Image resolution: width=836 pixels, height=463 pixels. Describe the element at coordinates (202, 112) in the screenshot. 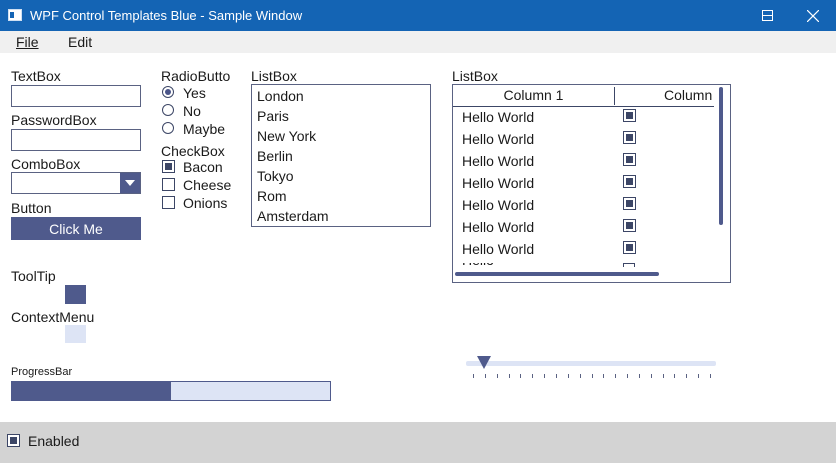

I see `radio-no: No` at that location.